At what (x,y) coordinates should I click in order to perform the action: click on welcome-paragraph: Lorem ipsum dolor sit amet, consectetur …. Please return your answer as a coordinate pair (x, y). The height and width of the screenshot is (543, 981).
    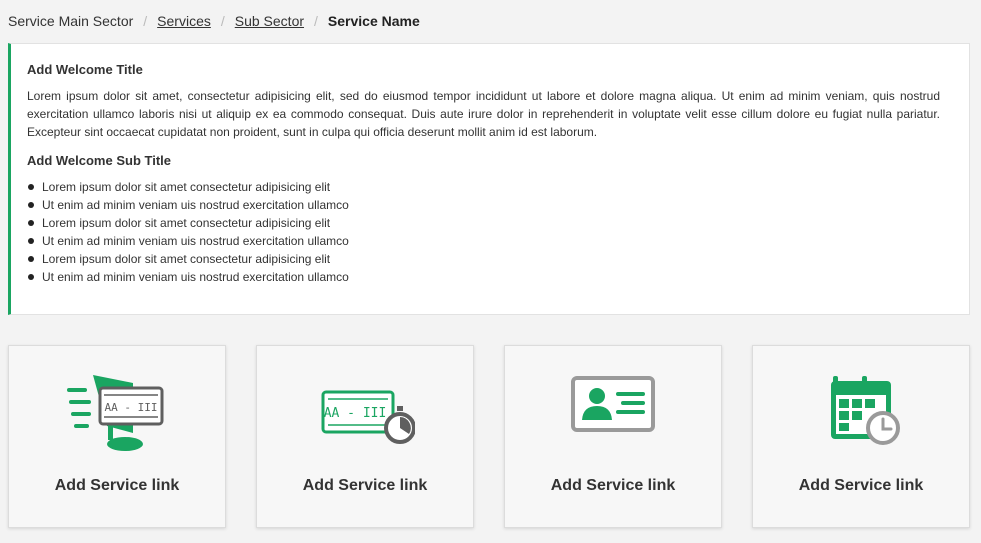
    Looking at the image, I should click on (483, 114).